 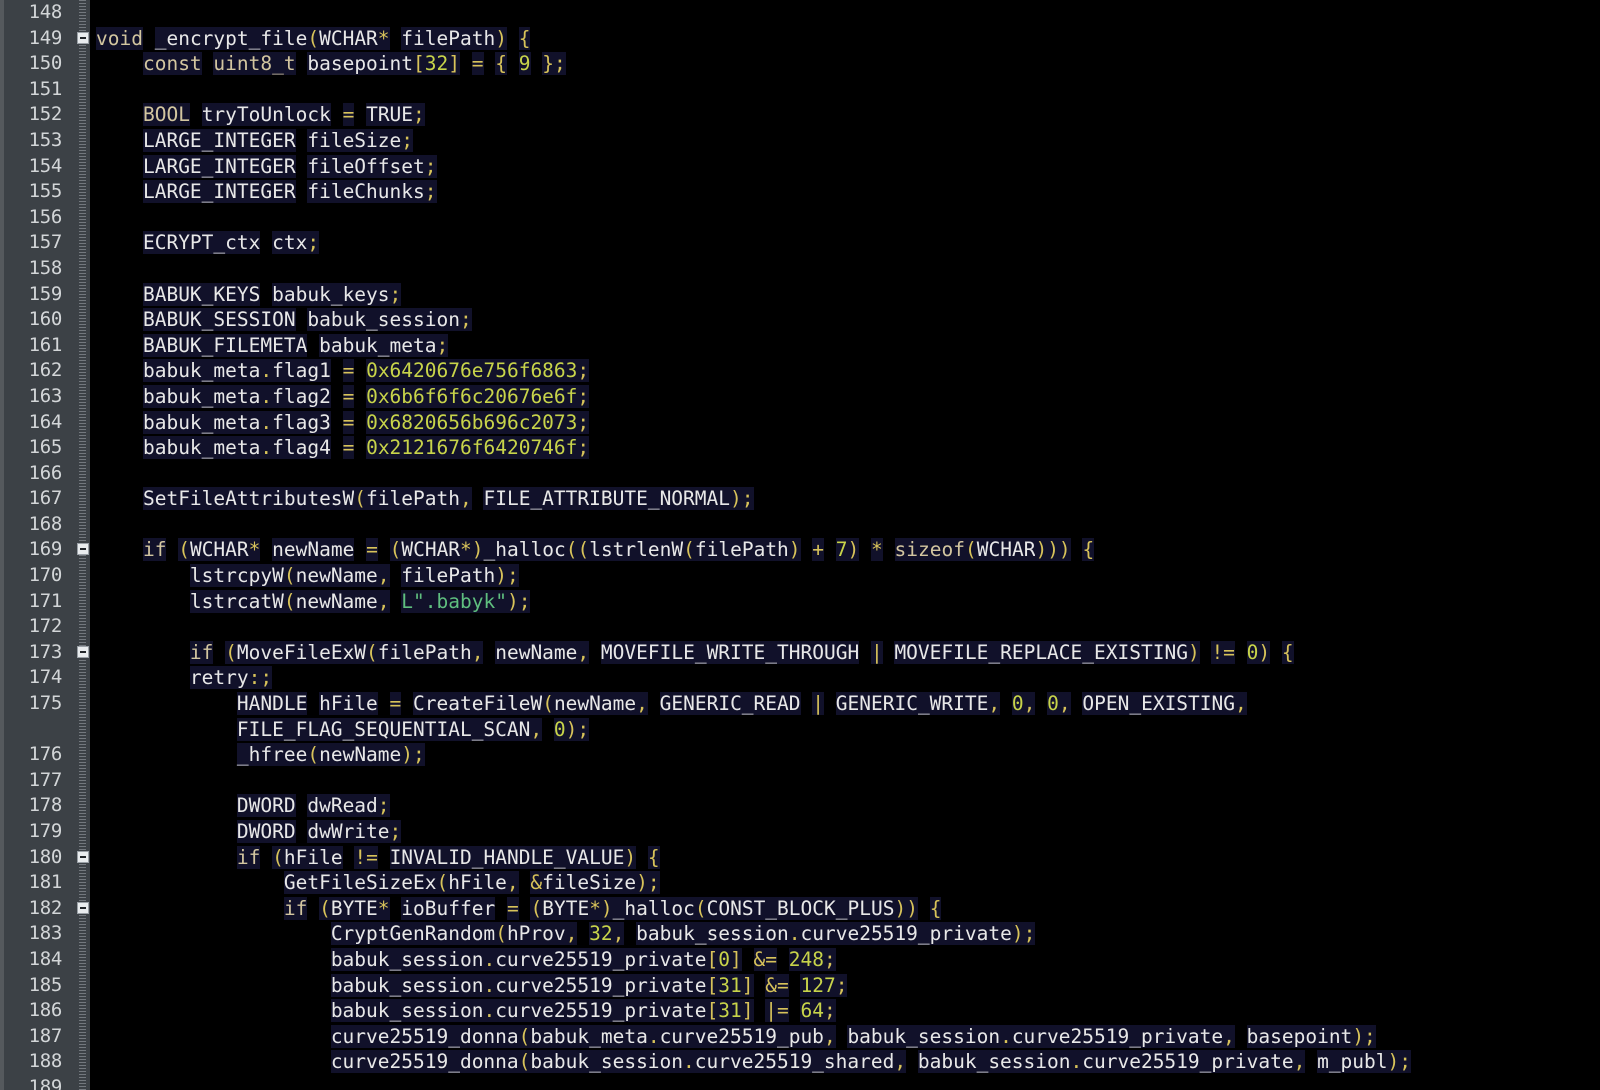 What do you see at coordinates (301, 371) in the screenshot?
I see `token-id: flag1` at bounding box center [301, 371].